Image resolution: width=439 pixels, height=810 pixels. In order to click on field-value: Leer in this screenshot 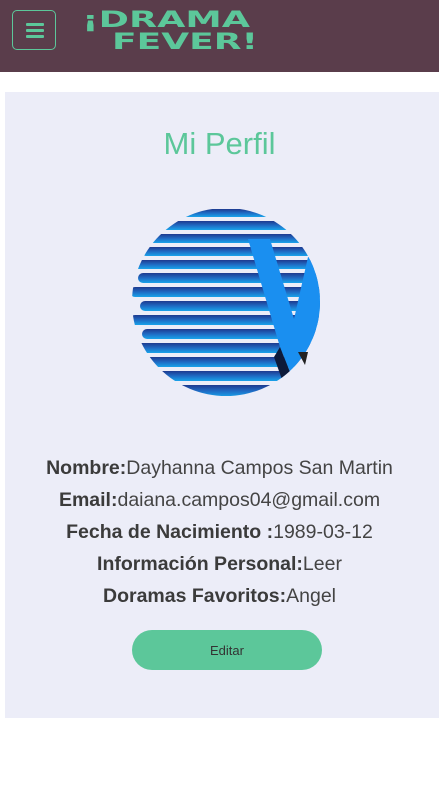, I will do `click(322, 564)`.